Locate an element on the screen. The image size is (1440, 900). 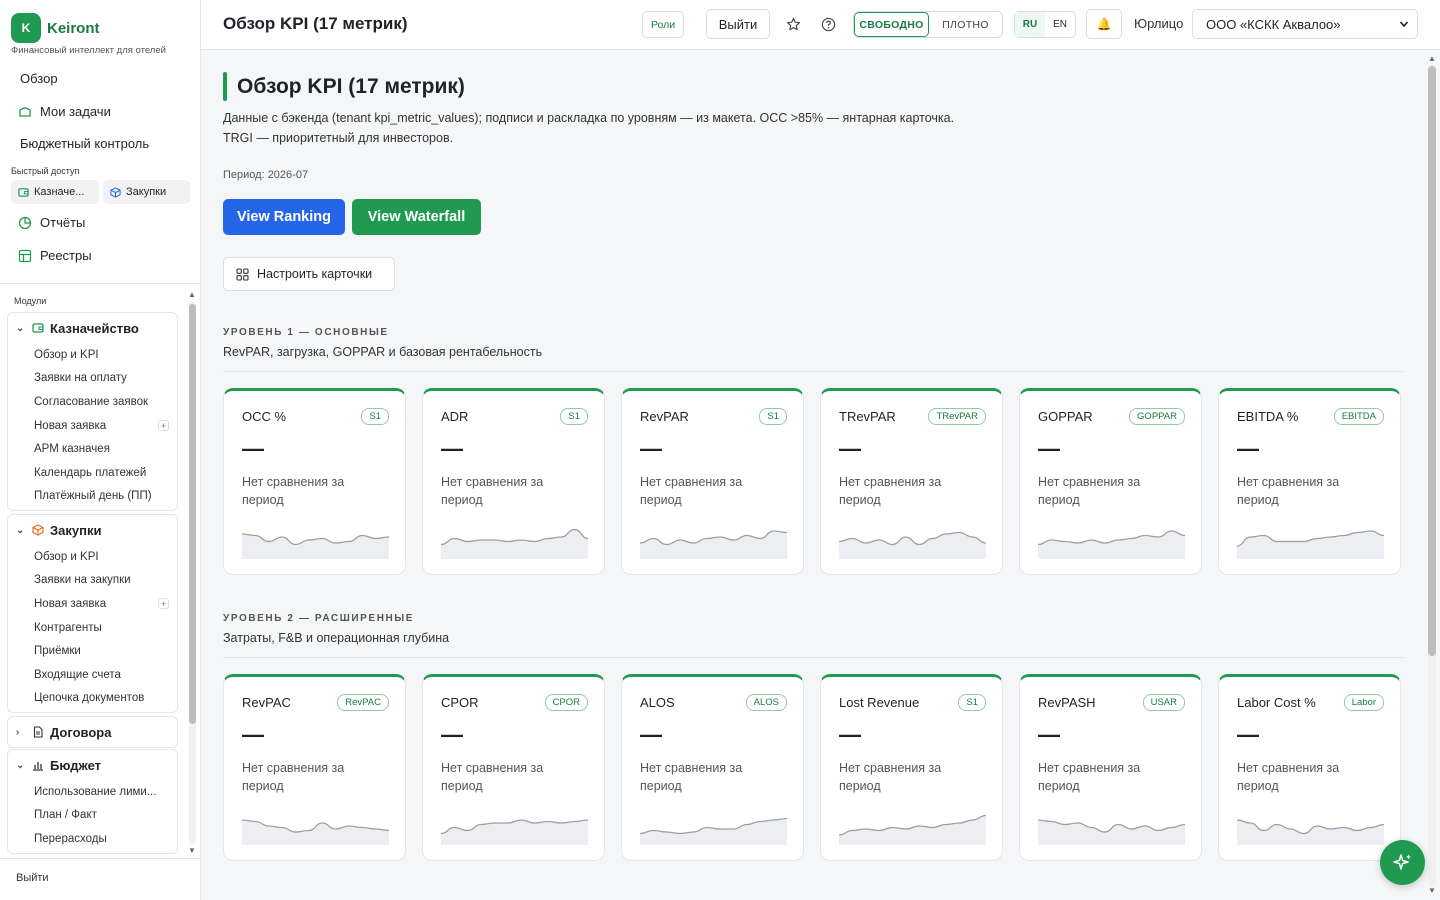
nav-my-tasks: Мои задачи is located at coordinates (64, 111).